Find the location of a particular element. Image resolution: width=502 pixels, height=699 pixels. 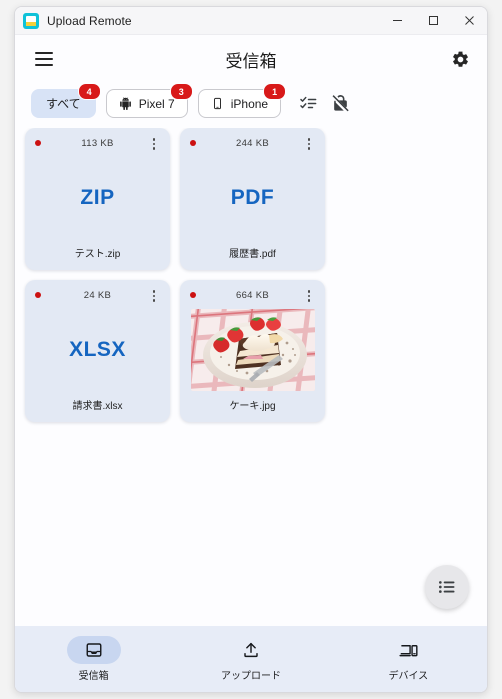

filter-chip-badge: 1 is located at coordinates (275, 91).